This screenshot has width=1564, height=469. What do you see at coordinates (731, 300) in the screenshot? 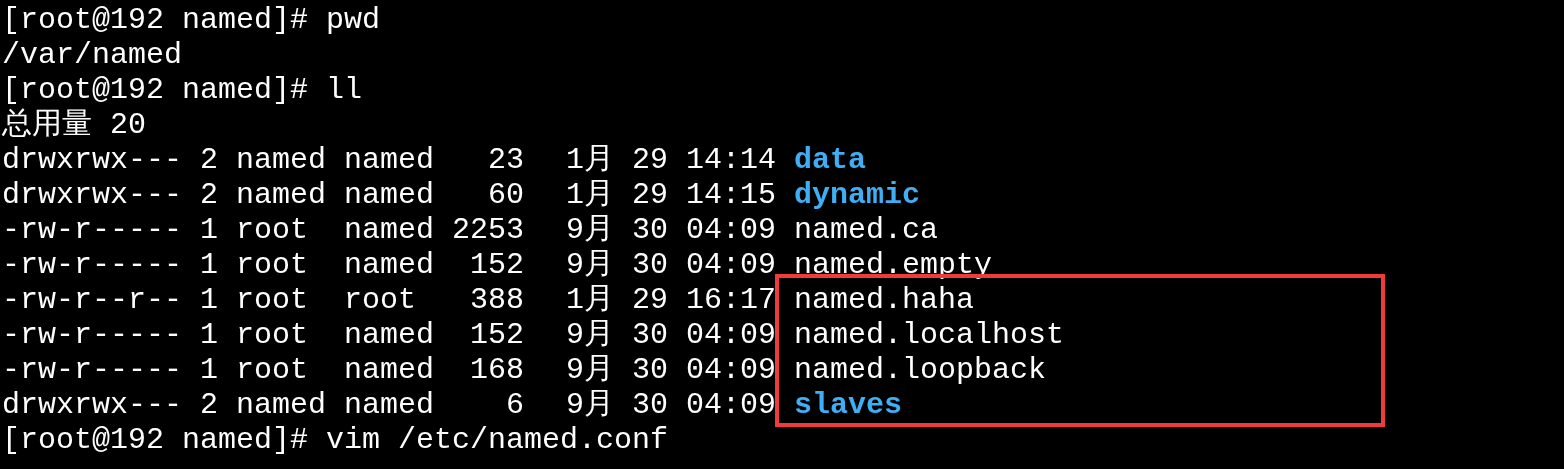
I see `time-text: 16:17` at bounding box center [731, 300].